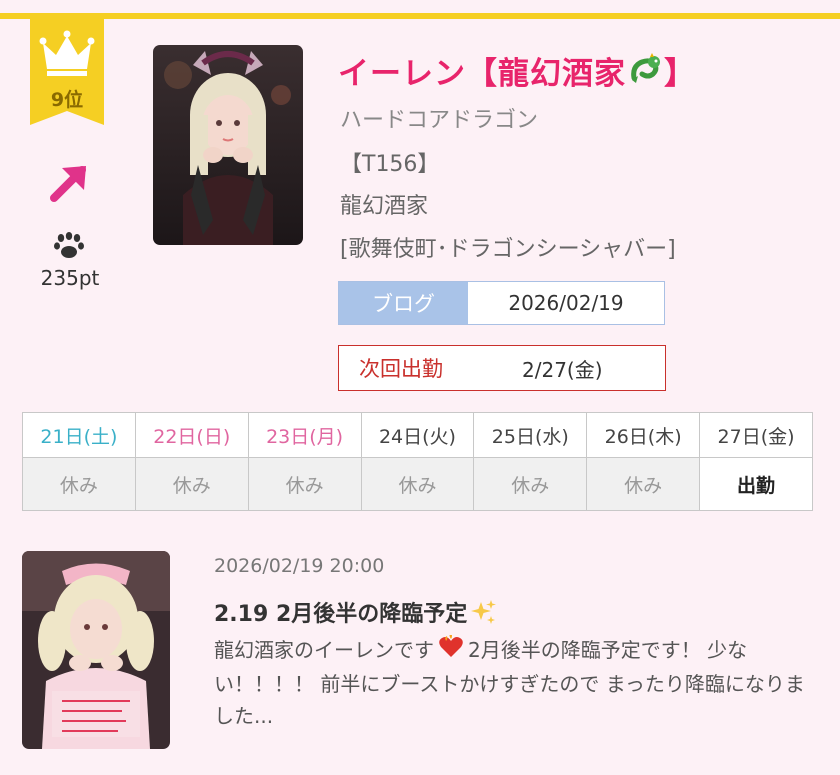 This screenshot has height=775, width=840. I want to click on post-excerpt-start: 龍幻酒家のイーレンです, so click(324, 650).